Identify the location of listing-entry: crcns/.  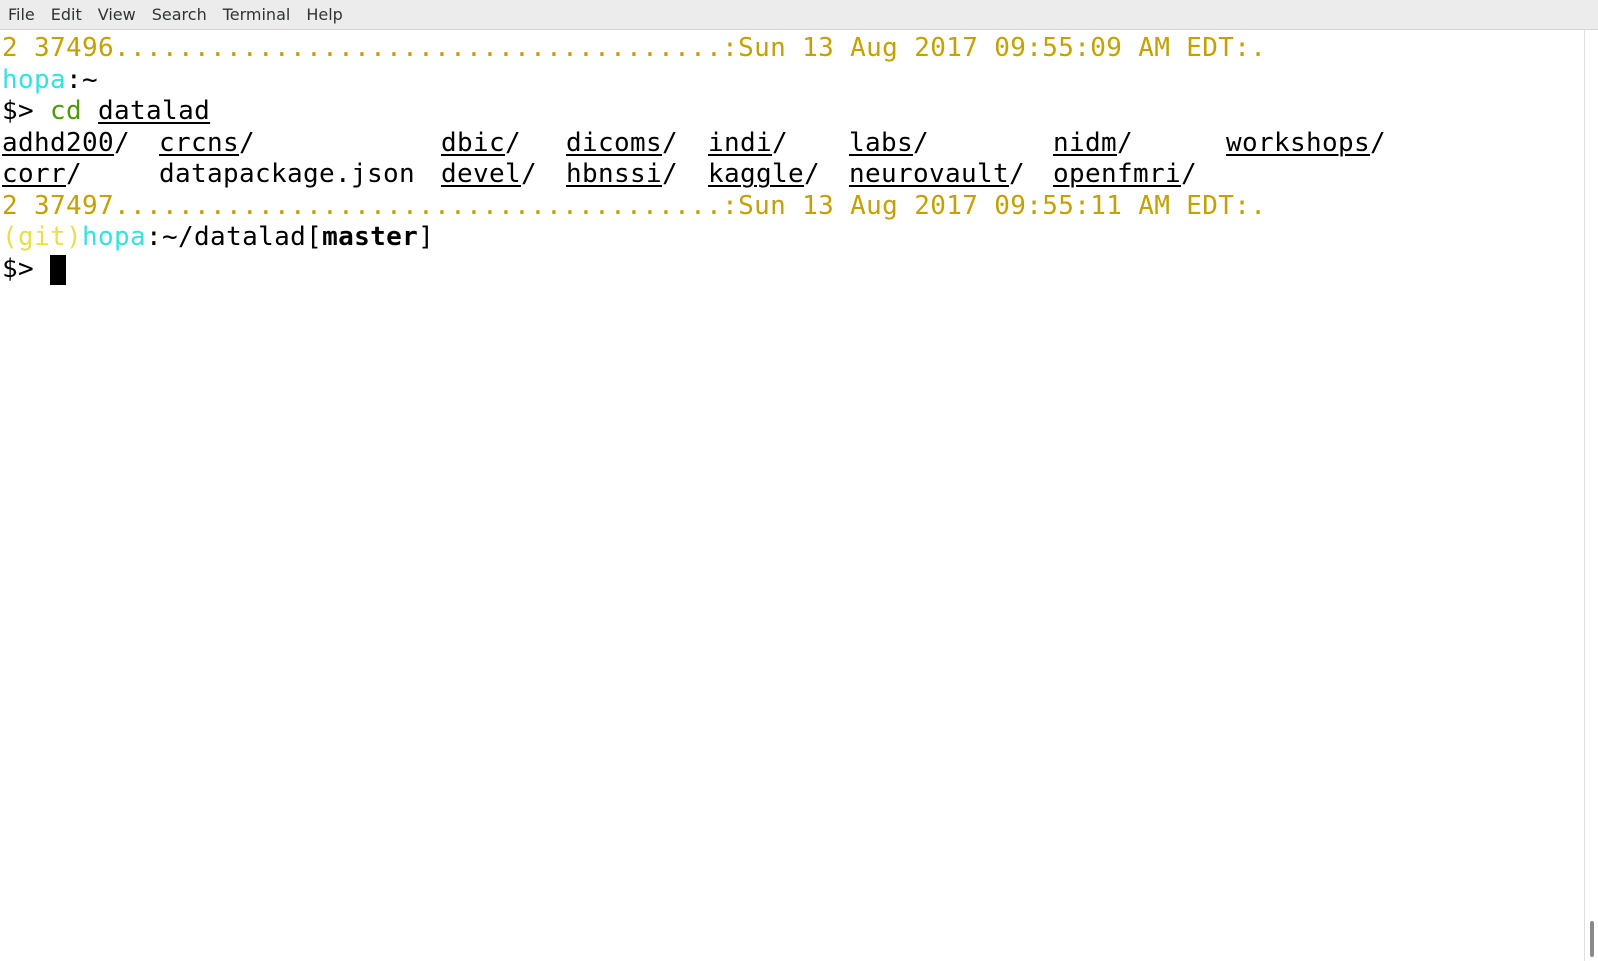
(207, 142).